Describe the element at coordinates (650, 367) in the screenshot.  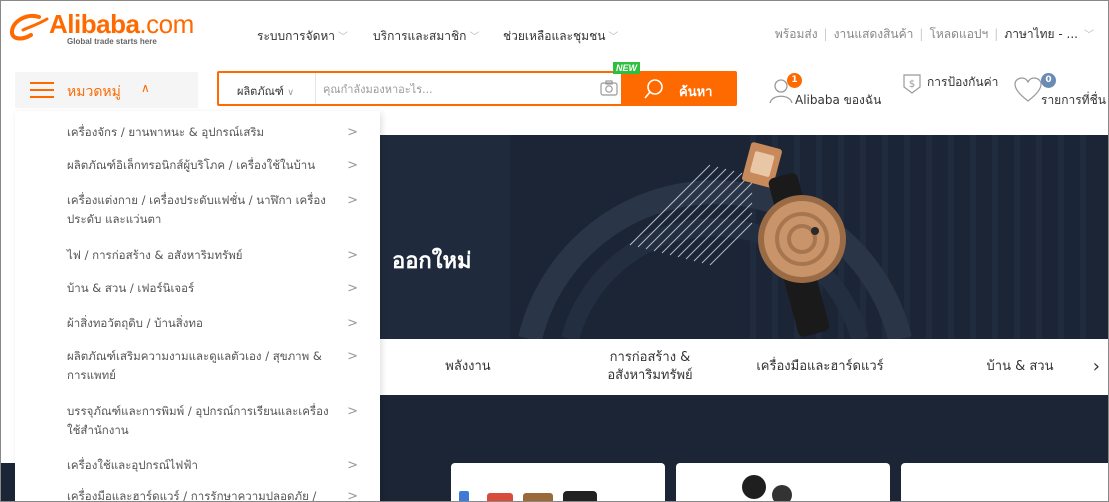
I see `strip-category-construction: การก่อสร้าง & อสังหาริมทรัพย์` at that location.